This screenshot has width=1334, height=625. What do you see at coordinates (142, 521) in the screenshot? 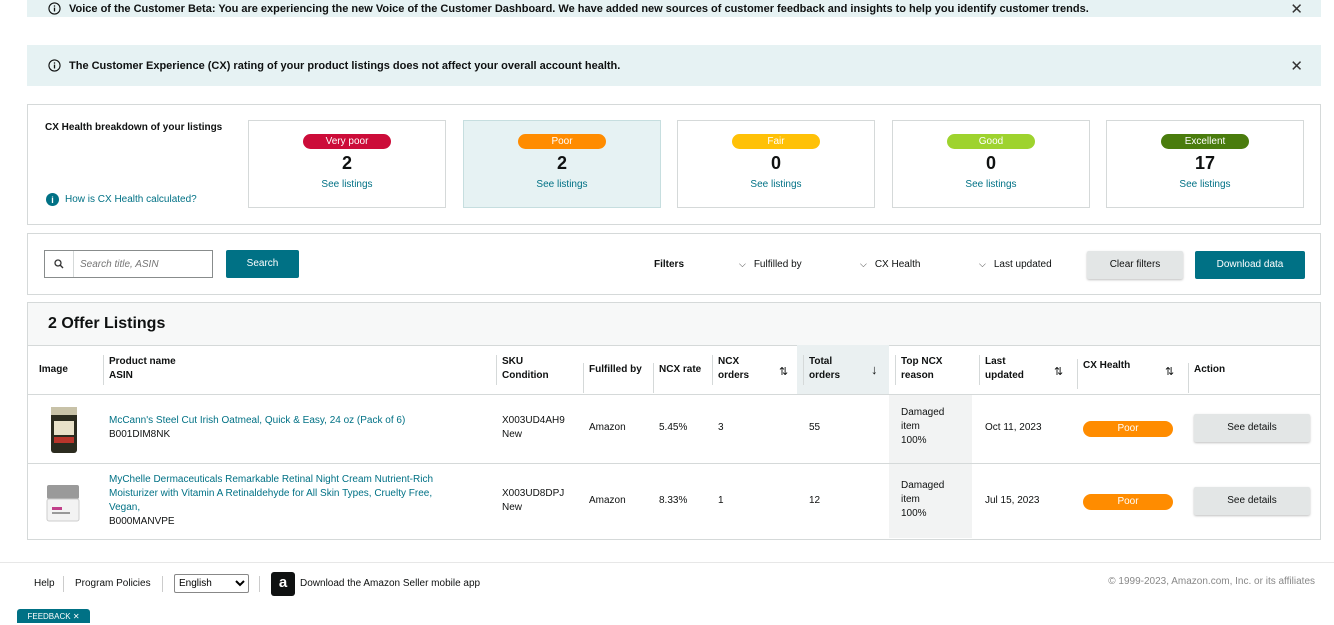
I see `asin: B000MANVPE` at bounding box center [142, 521].